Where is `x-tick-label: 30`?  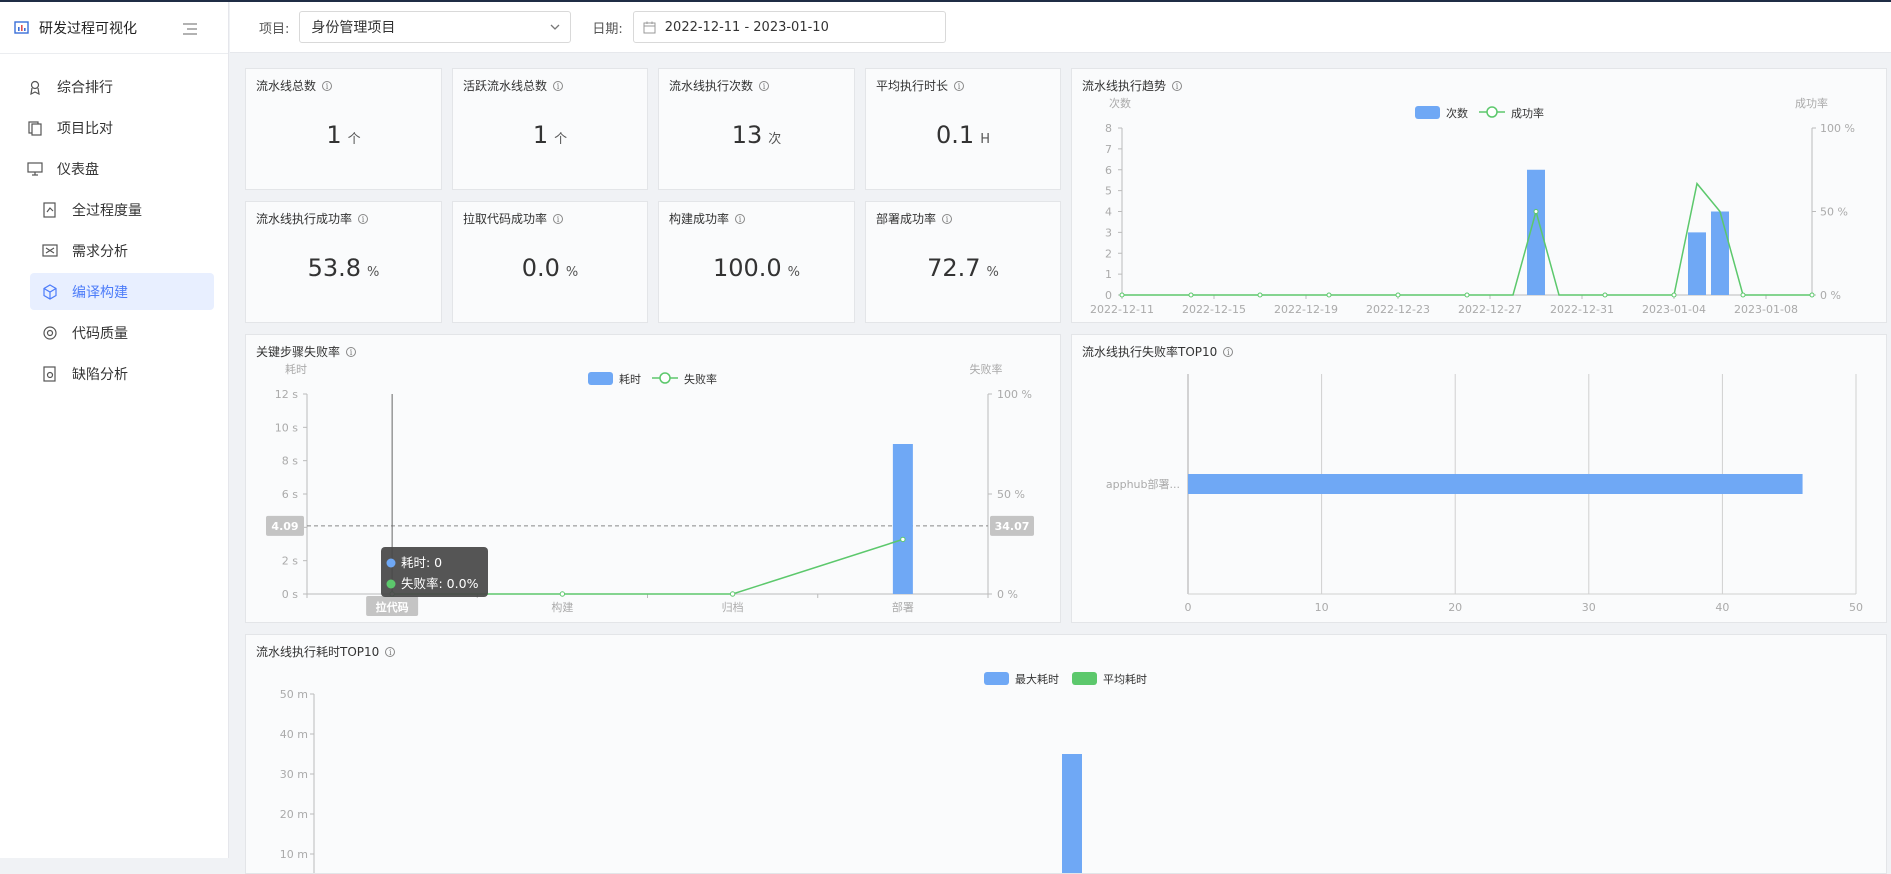
x-tick-label: 30 is located at coordinates (1589, 607).